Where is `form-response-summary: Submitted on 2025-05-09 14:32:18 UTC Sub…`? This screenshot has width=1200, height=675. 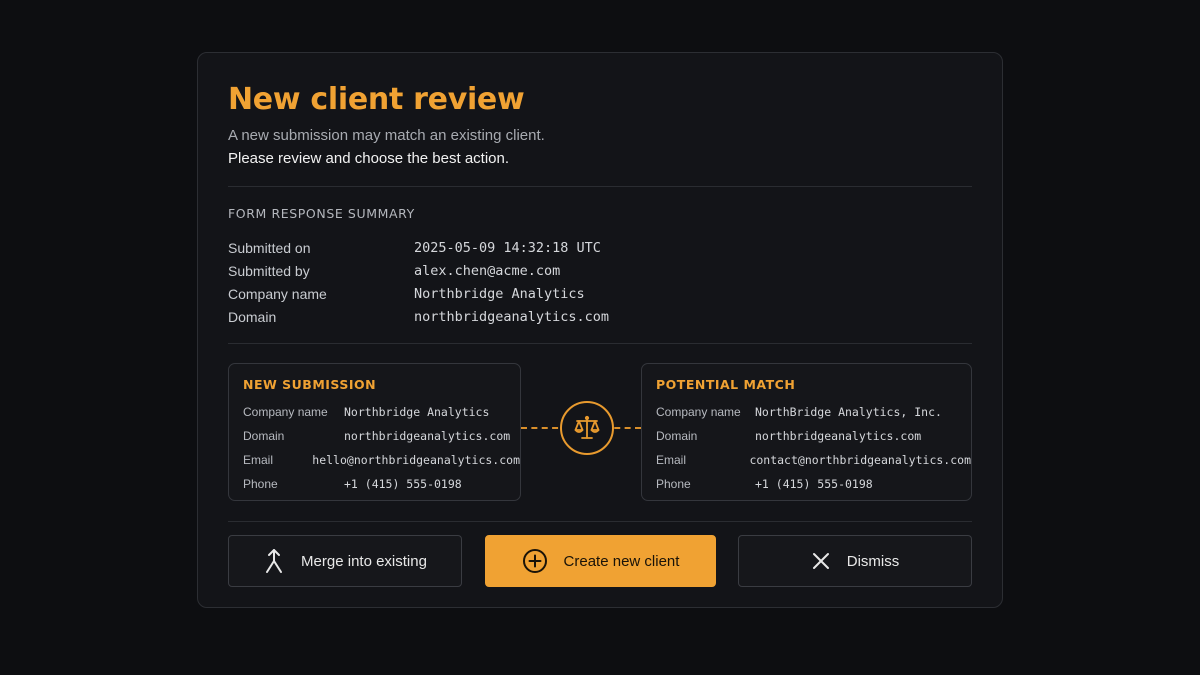 form-response-summary: Submitted on 2025-05-09 14:32:18 UTC Sub… is located at coordinates (600, 282).